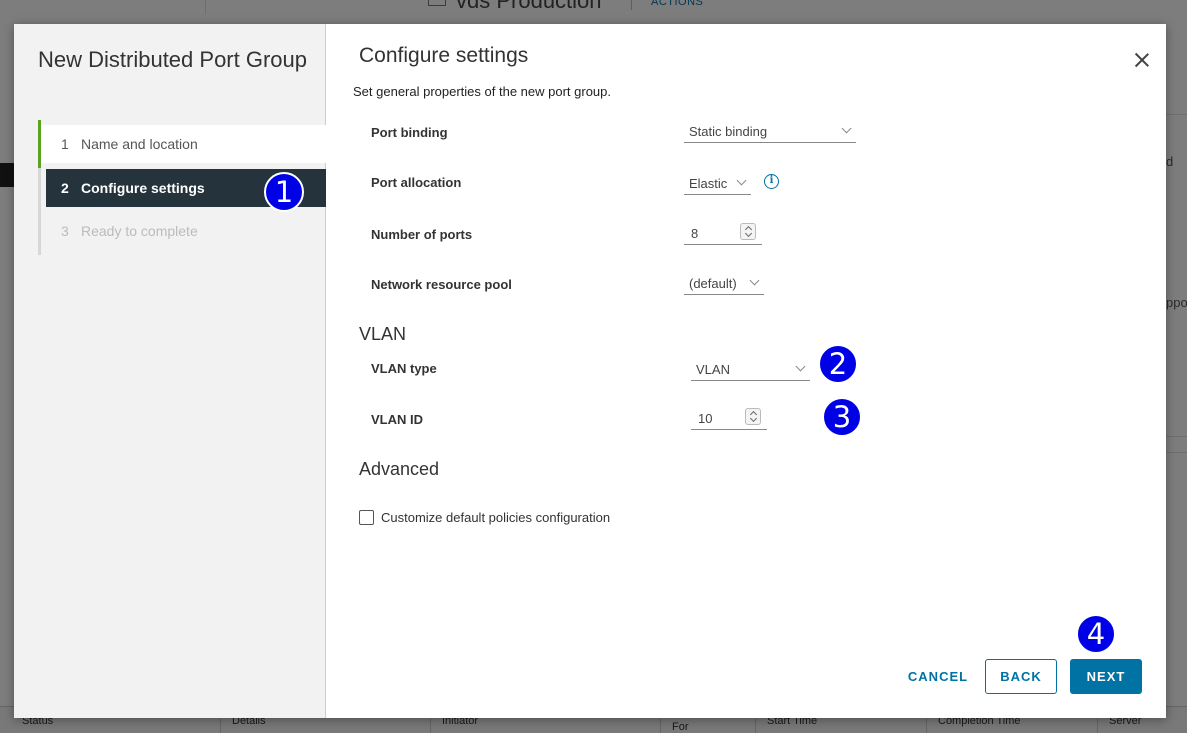 The image size is (1187, 733). What do you see at coordinates (366, 517) in the screenshot?
I see `customize-policies-checkbox` at bounding box center [366, 517].